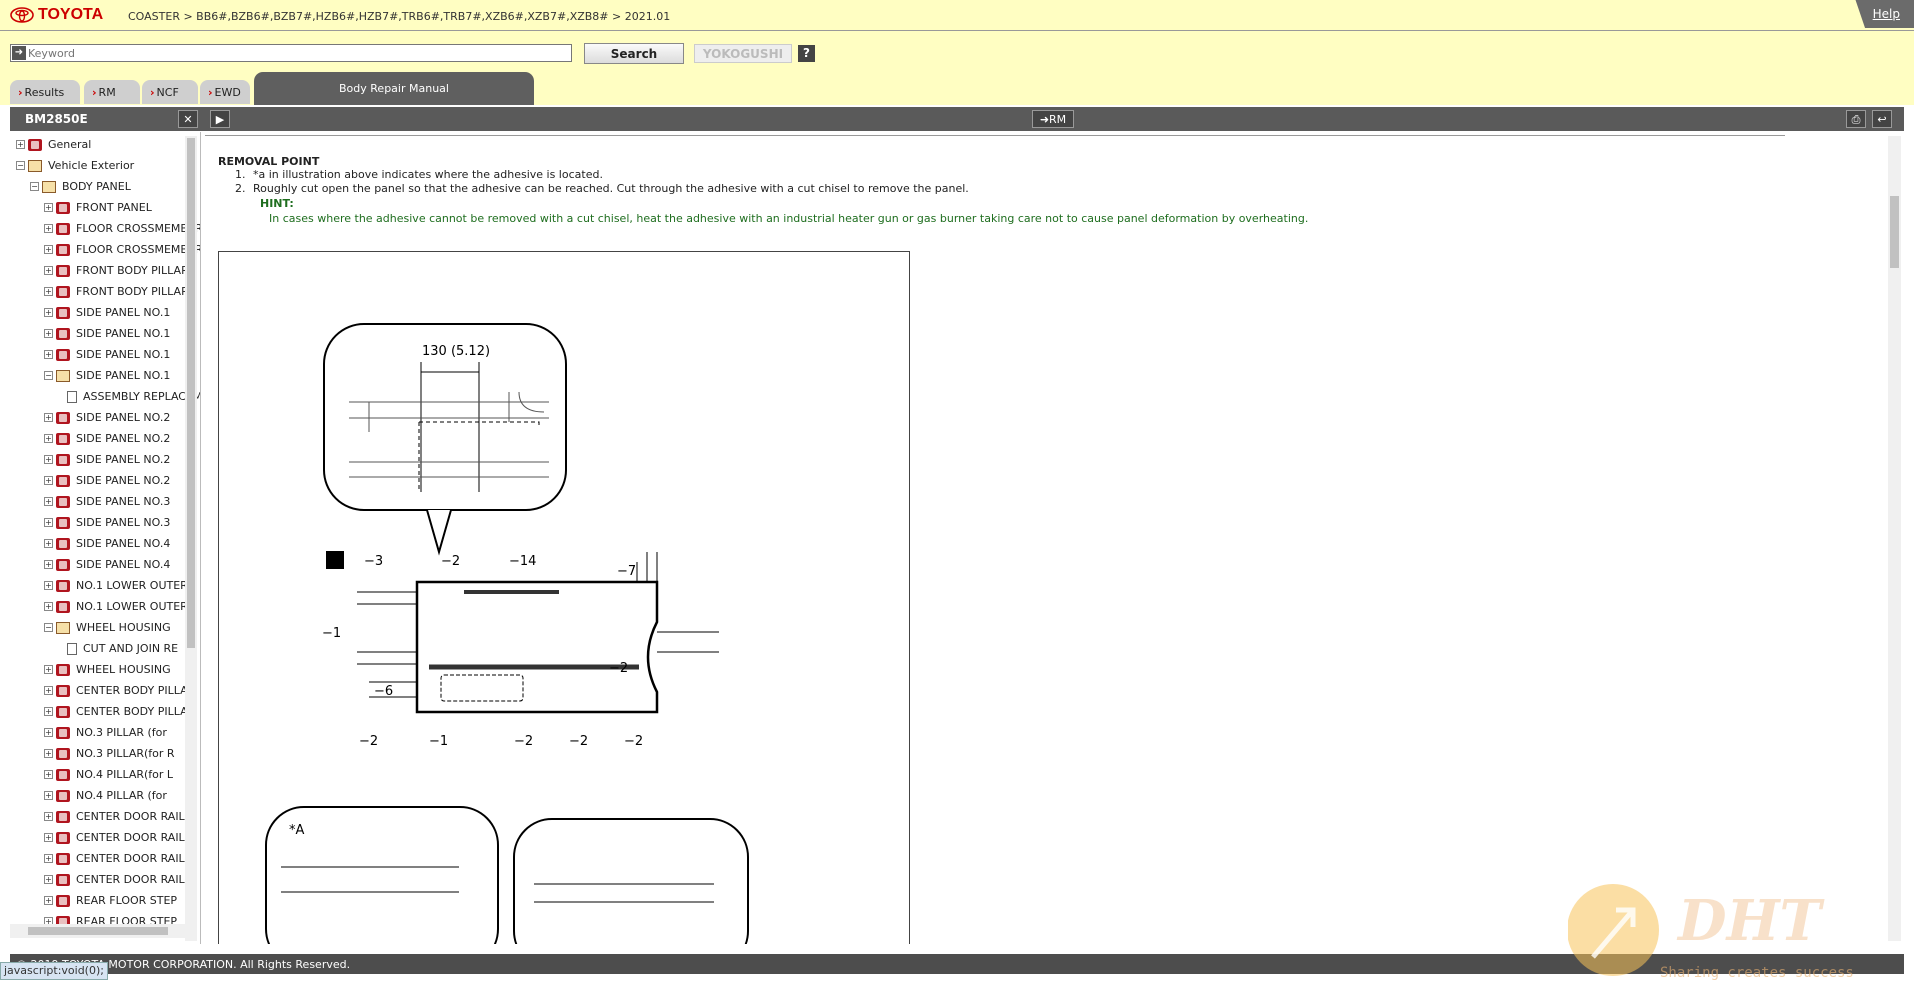  What do you see at coordinates (105, 732) in the screenshot?
I see `tree-item: + NO.3 PILLAR (for` at bounding box center [105, 732].